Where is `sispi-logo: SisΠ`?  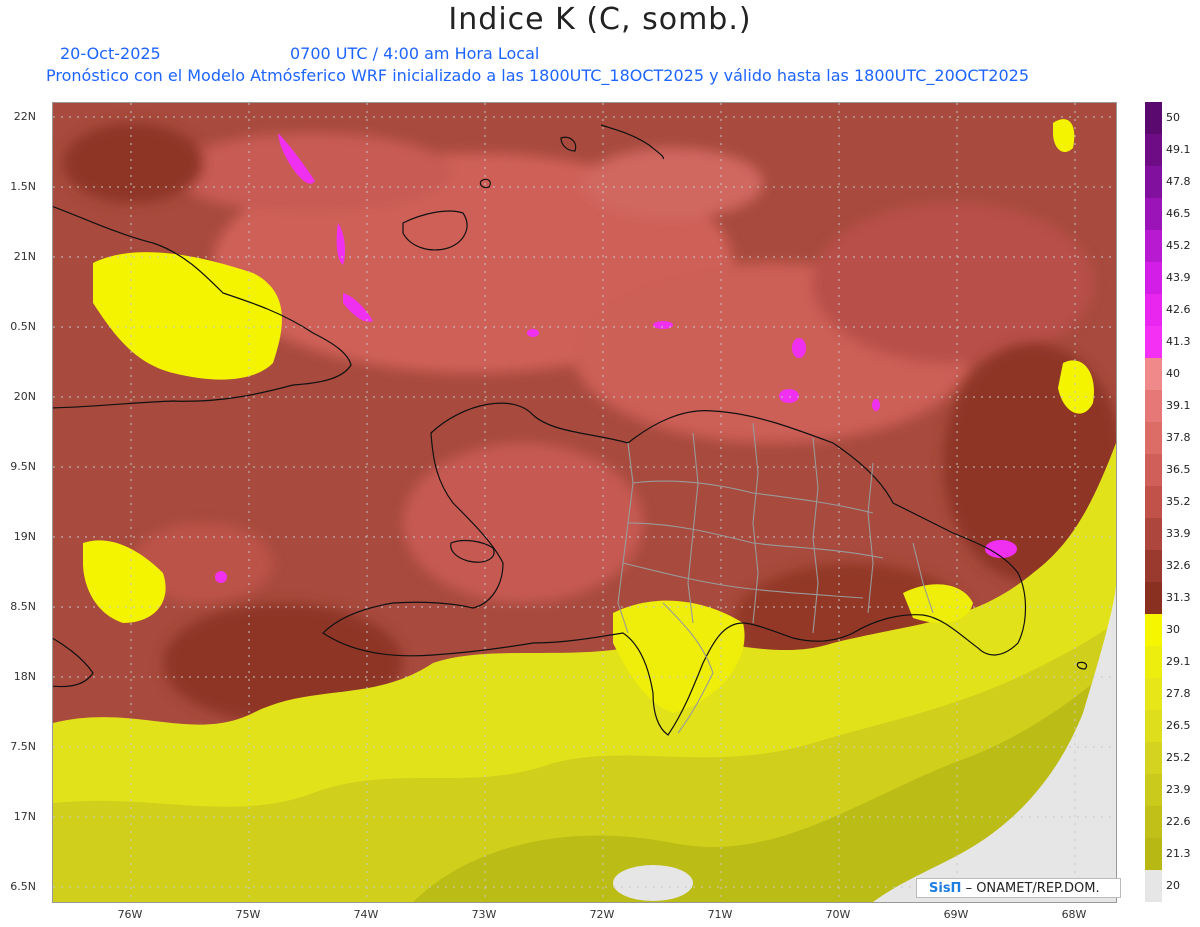 sispi-logo: SisΠ is located at coordinates (945, 888).